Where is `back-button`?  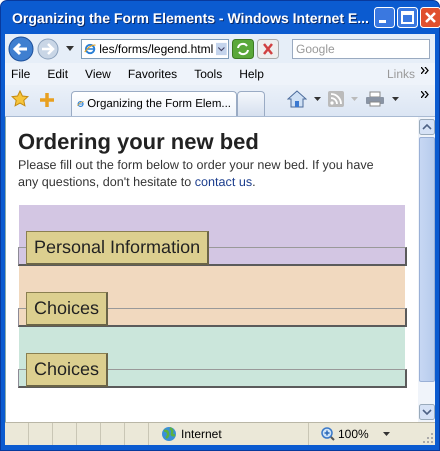
back-button is located at coordinates (21, 49).